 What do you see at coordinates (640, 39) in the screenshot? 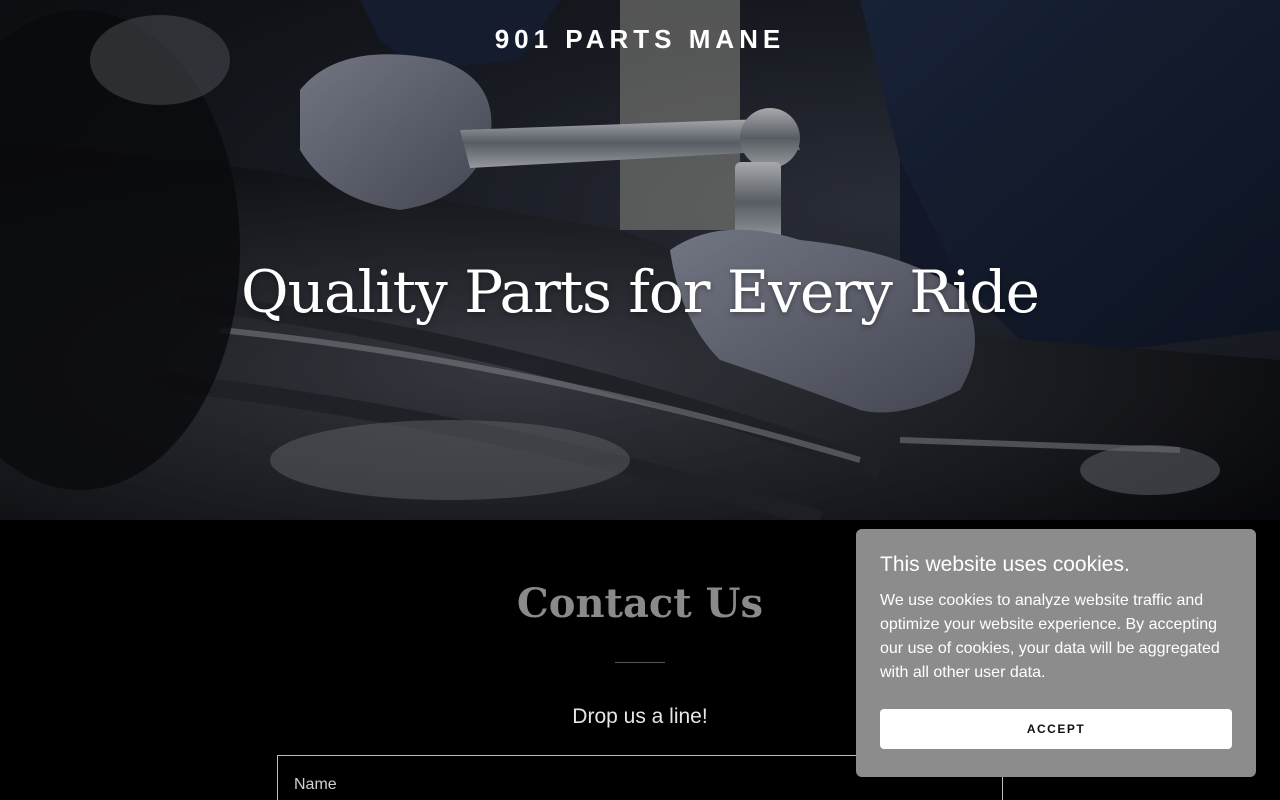
I see `site-brand: 901 PARTS MANE` at bounding box center [640, 39].